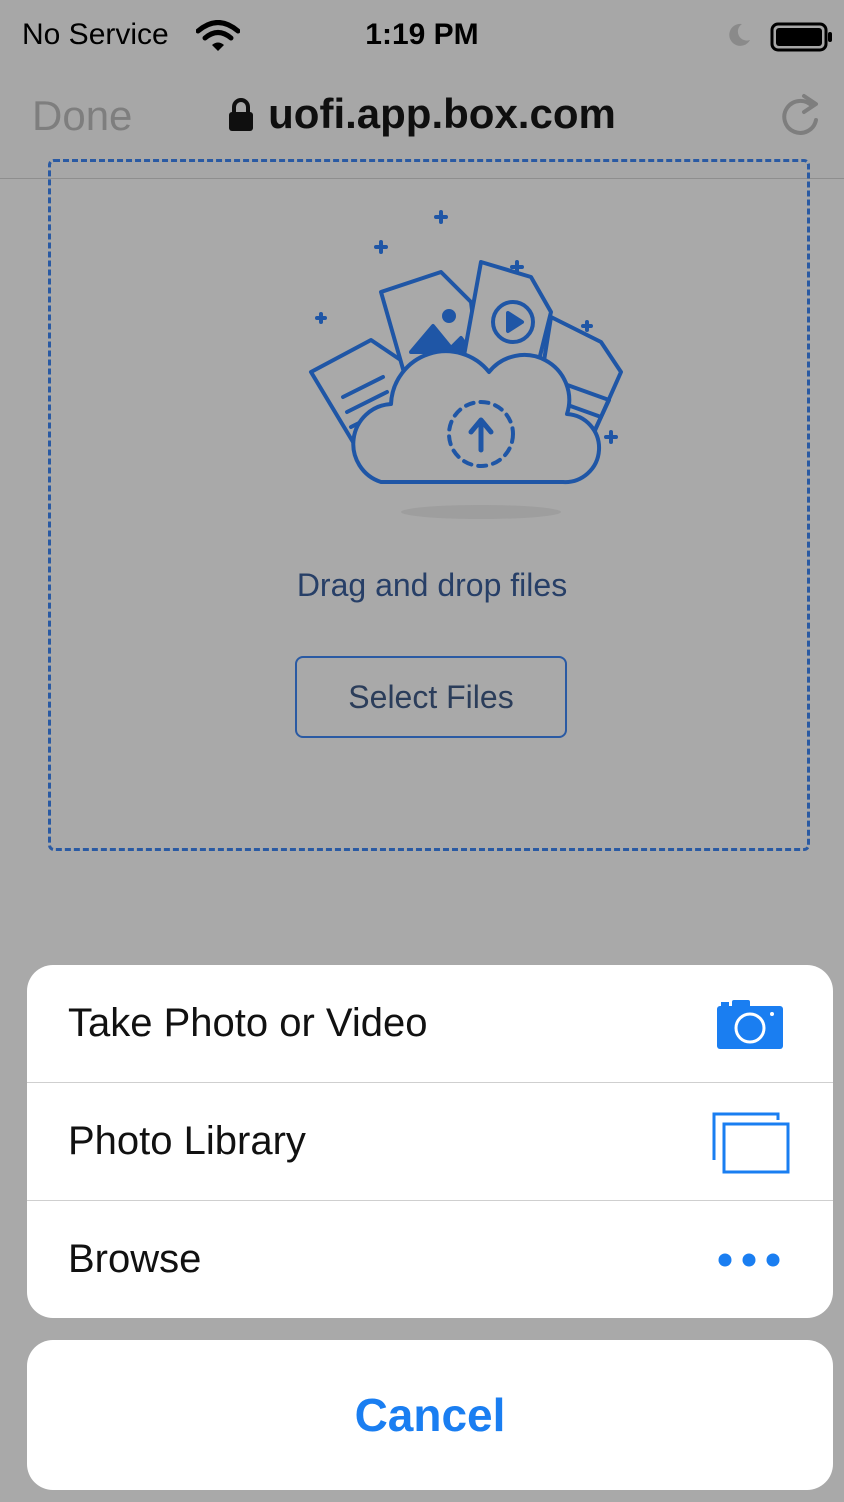 Image resolution: width=844 pixels, height=1502 pixels. What do you see at coordinates (456, 364) in the screenshot?
I see `cloud-upload-illustration` at bounding box center [456, 364].